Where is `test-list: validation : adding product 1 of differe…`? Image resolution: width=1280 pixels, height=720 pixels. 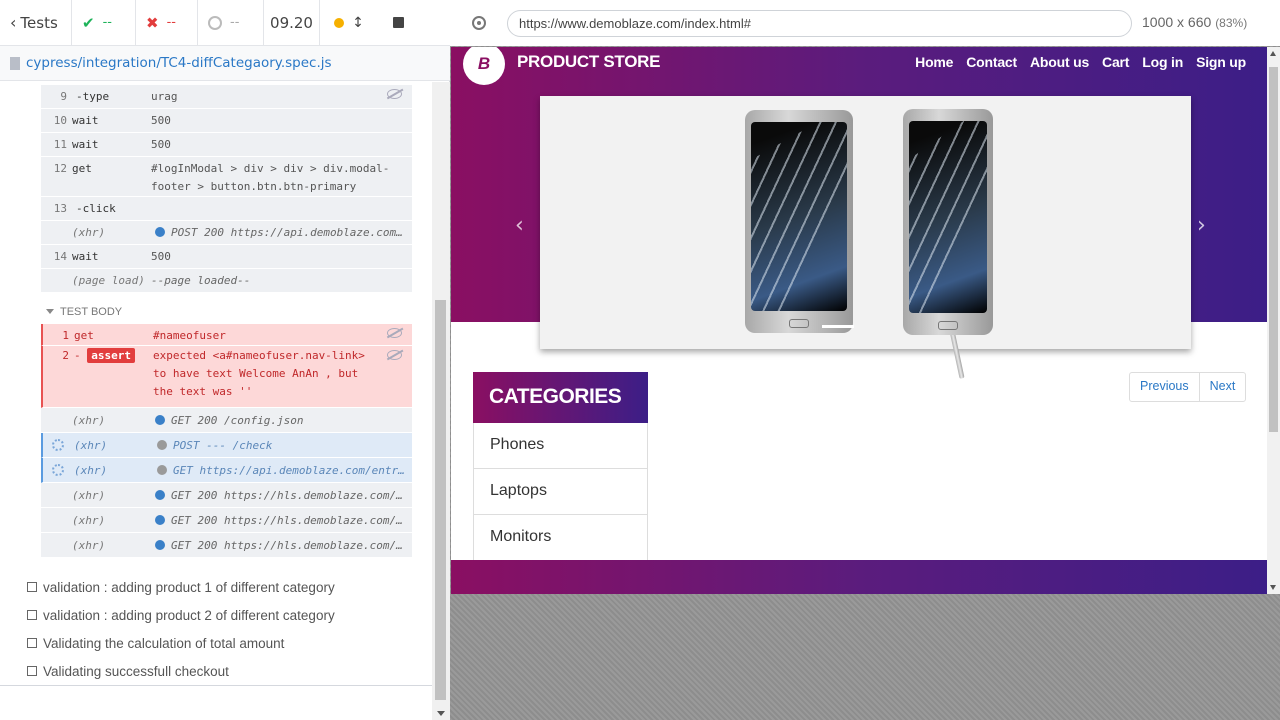 test-list: validation : adding product 1 of differe… is located at coordinates (181, 629).